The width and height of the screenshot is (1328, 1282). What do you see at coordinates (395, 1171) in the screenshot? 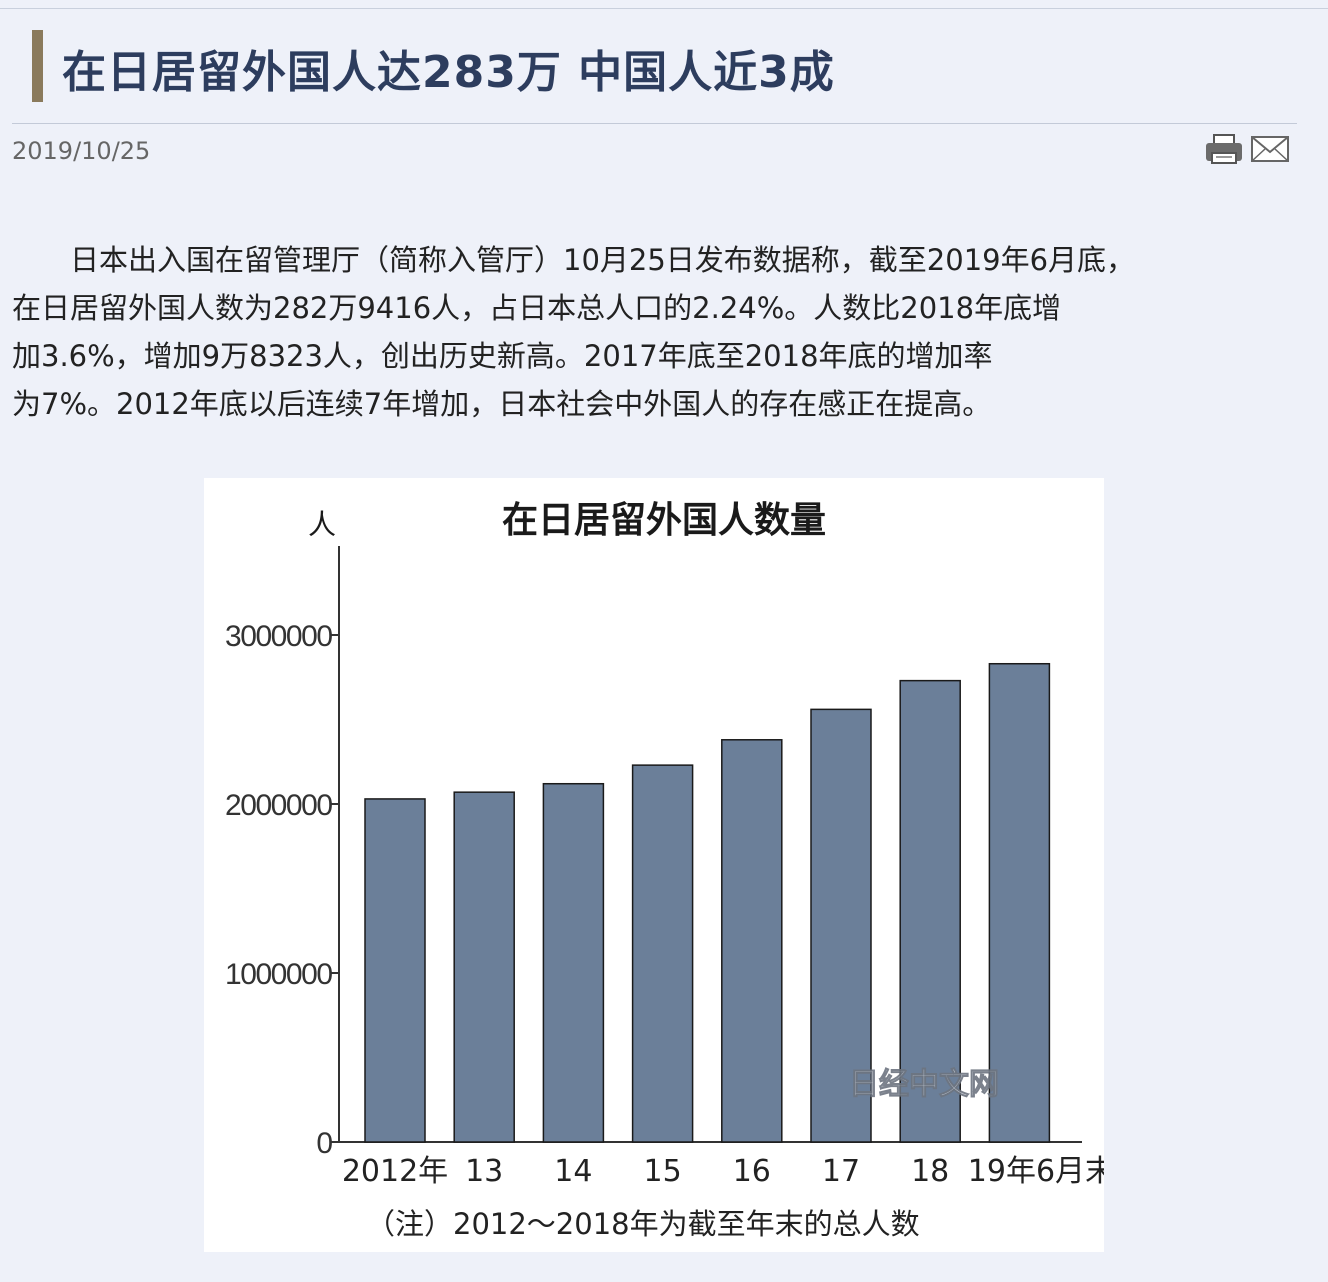
I see `x-tick-label: 2012年` at bounding box center [395, 1171].